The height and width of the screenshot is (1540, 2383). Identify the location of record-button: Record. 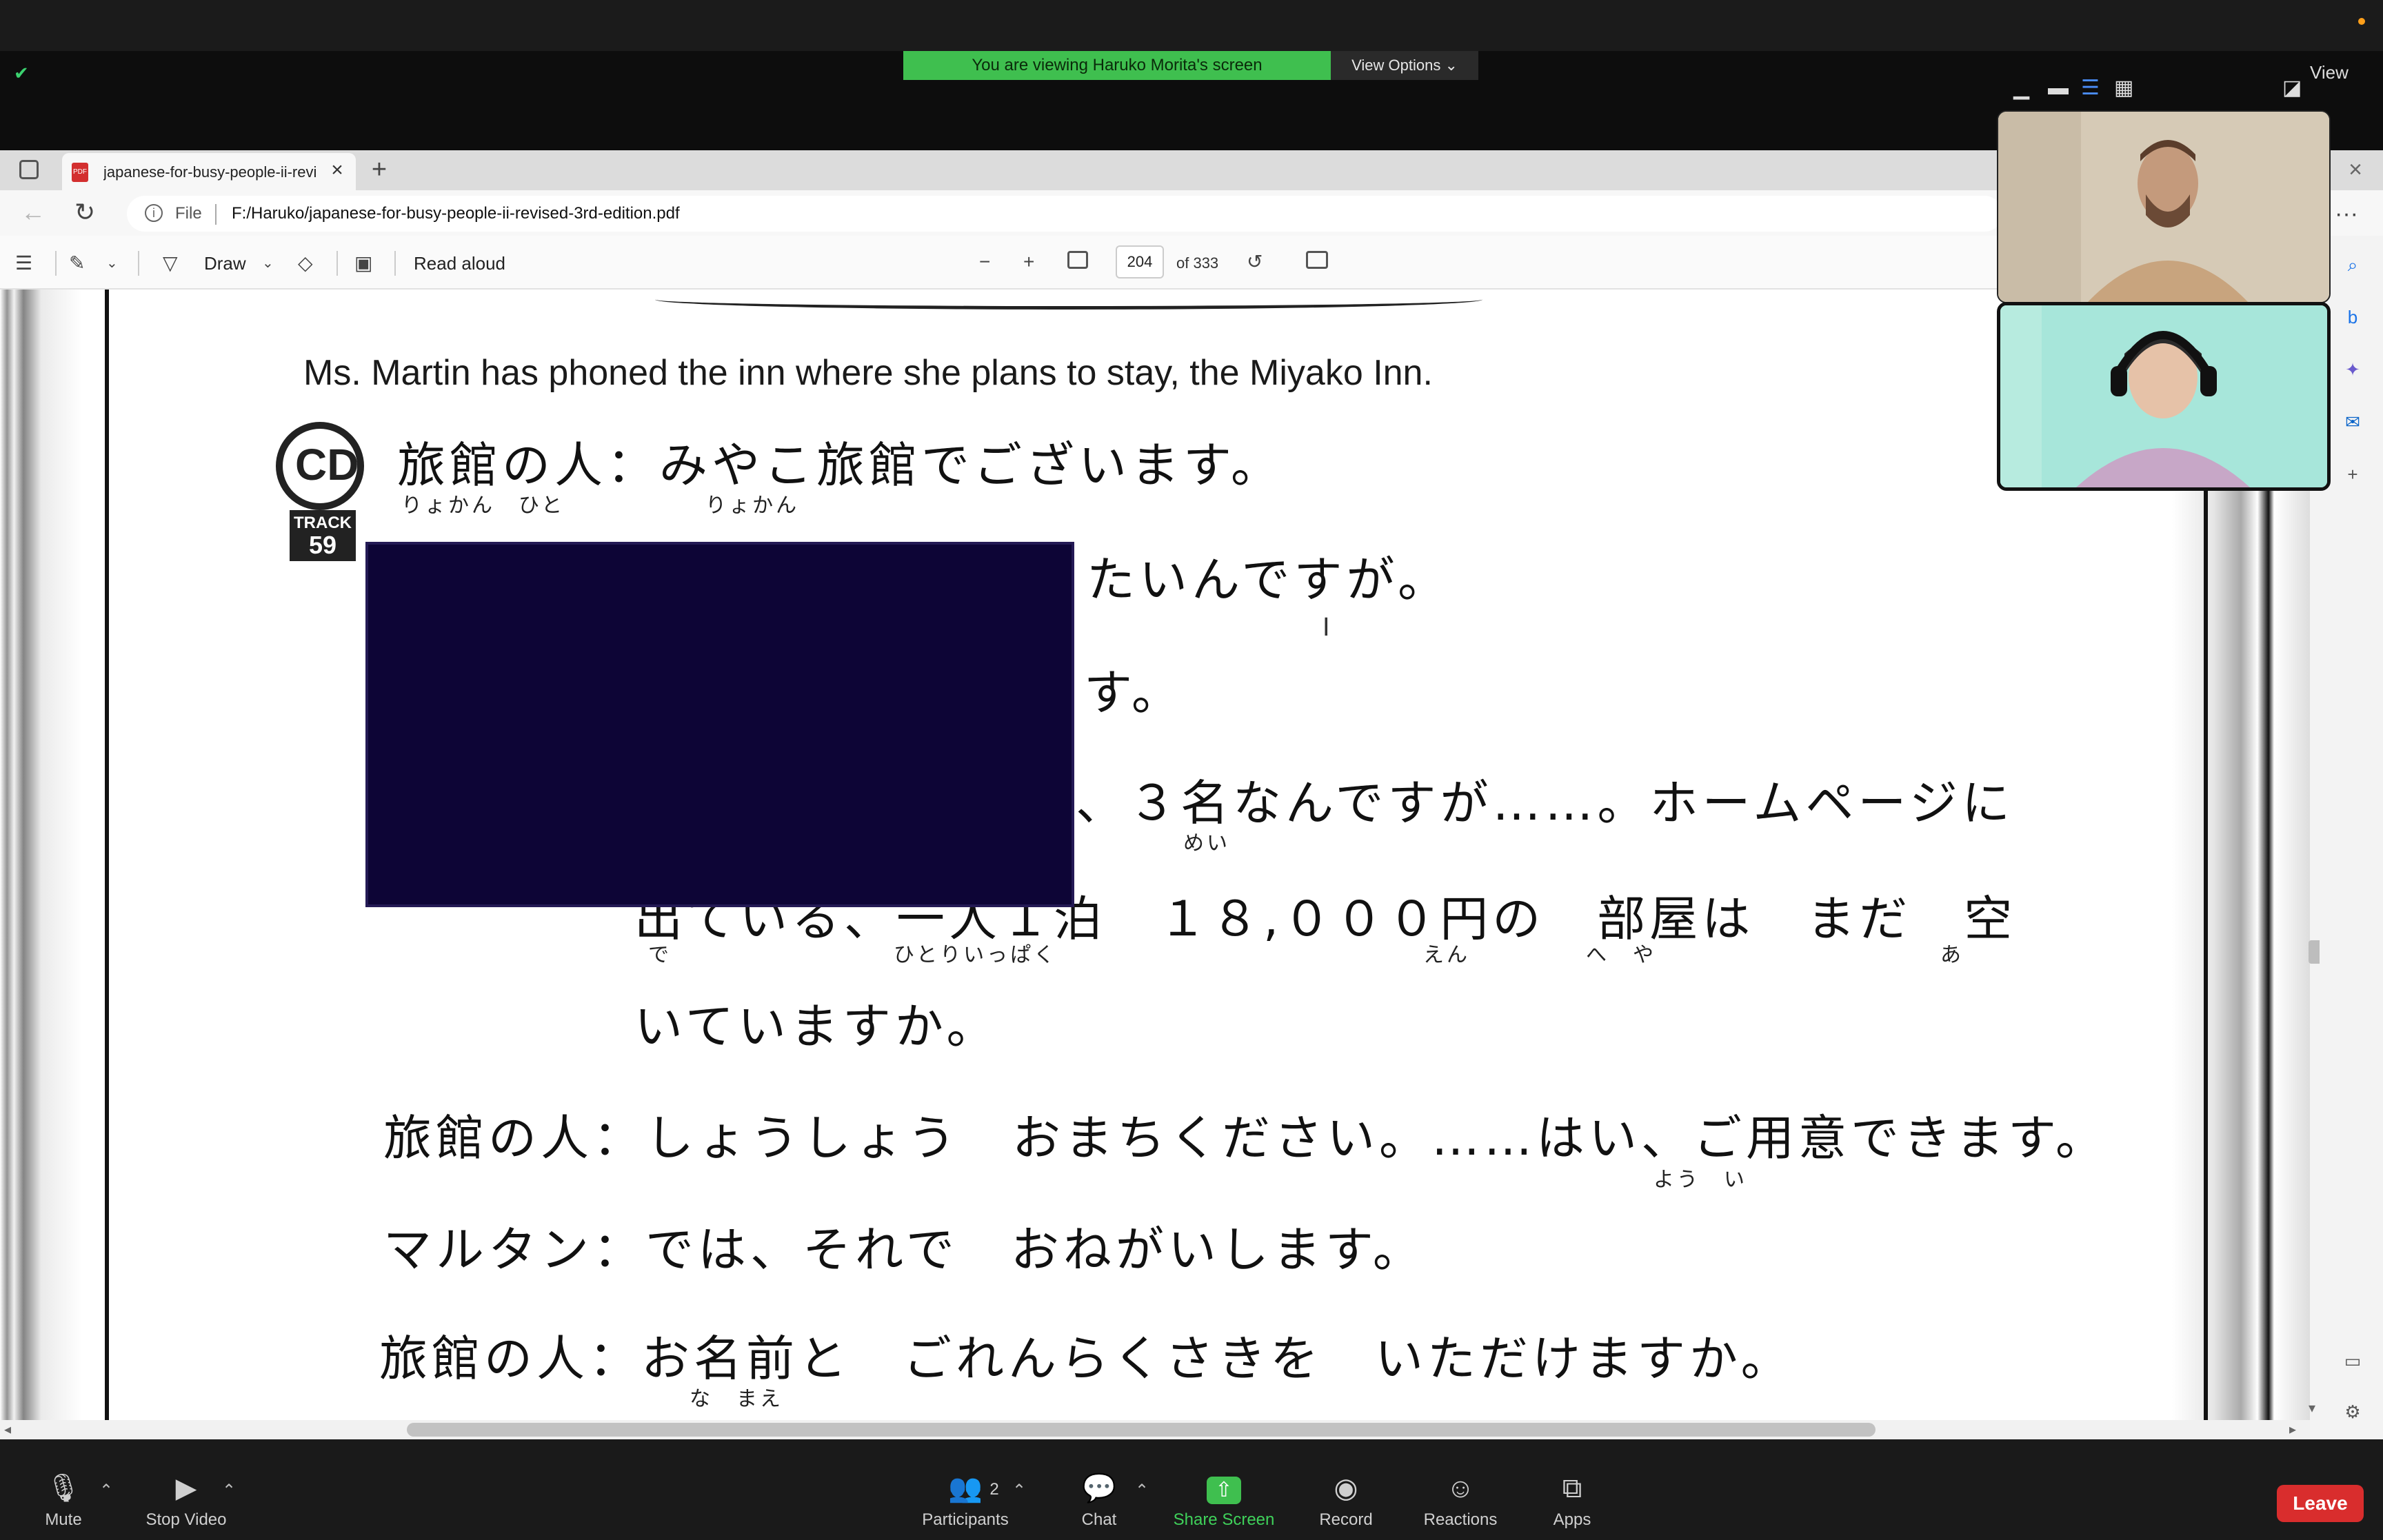
(1346, 1520).